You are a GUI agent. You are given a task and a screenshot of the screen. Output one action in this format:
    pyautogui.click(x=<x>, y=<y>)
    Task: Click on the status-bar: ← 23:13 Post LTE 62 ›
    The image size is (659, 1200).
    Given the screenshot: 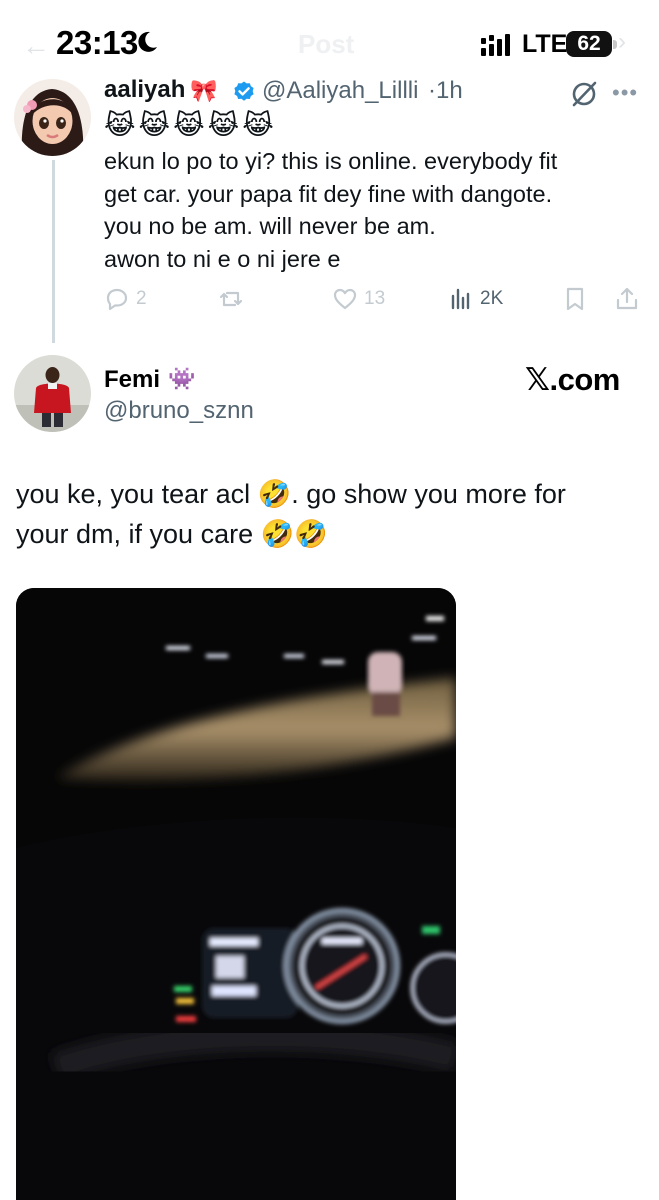 What is the action you would take?
    pyautogui.click(x=329, y=43)
    